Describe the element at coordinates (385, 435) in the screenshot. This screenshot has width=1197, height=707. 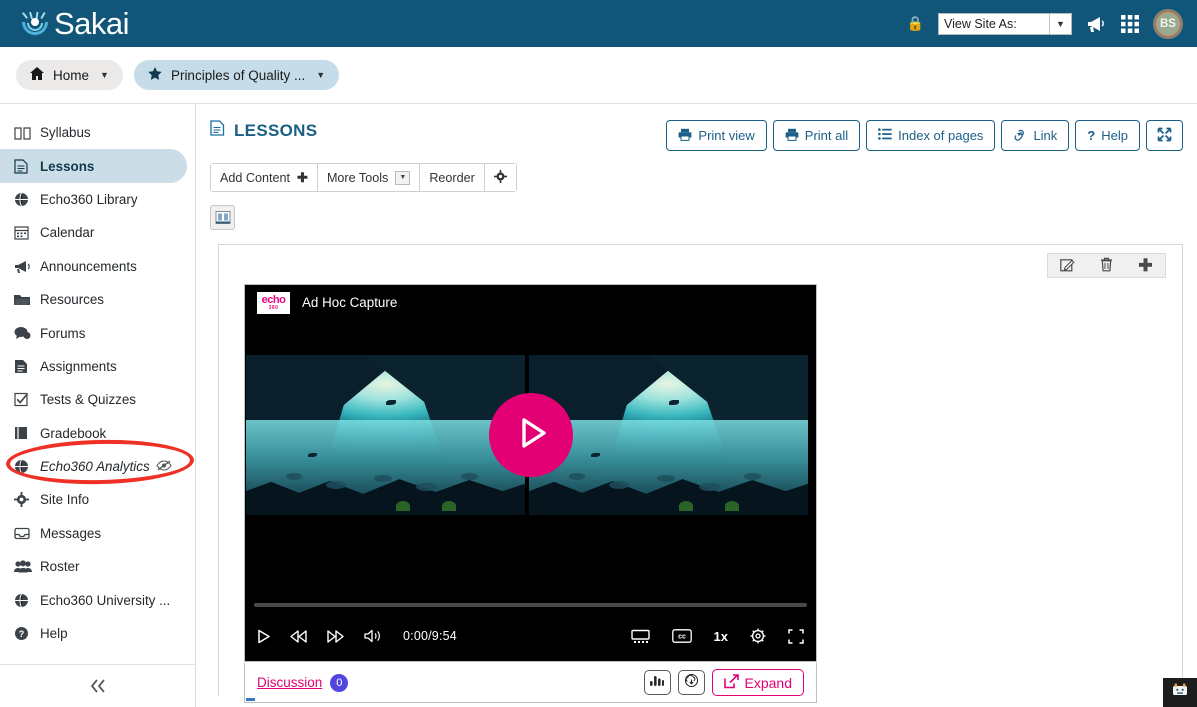
I see `video-pane-left` at that location.